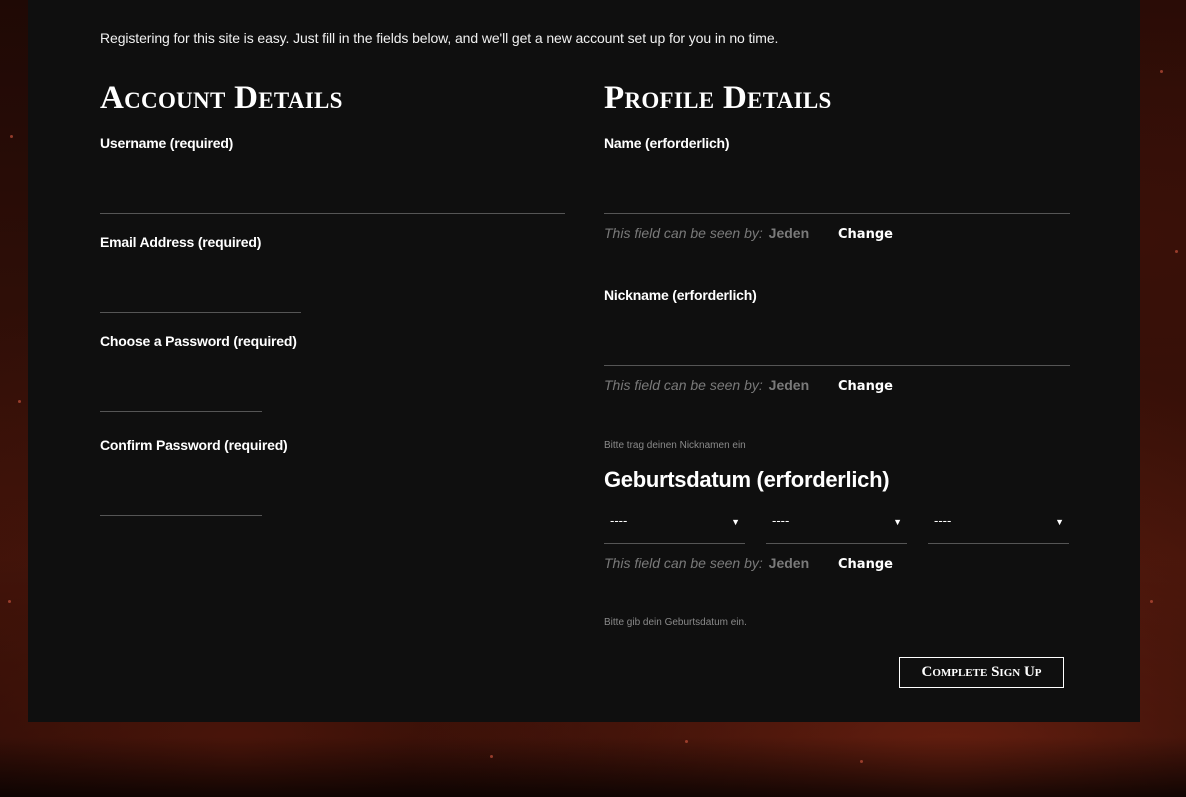 Image resolution: width=1186 pixels, height=797 pixels. Describe the element at coordinates (198, 341) in the screenshot. I see `password-label: Choose a Password (required)` at that location.